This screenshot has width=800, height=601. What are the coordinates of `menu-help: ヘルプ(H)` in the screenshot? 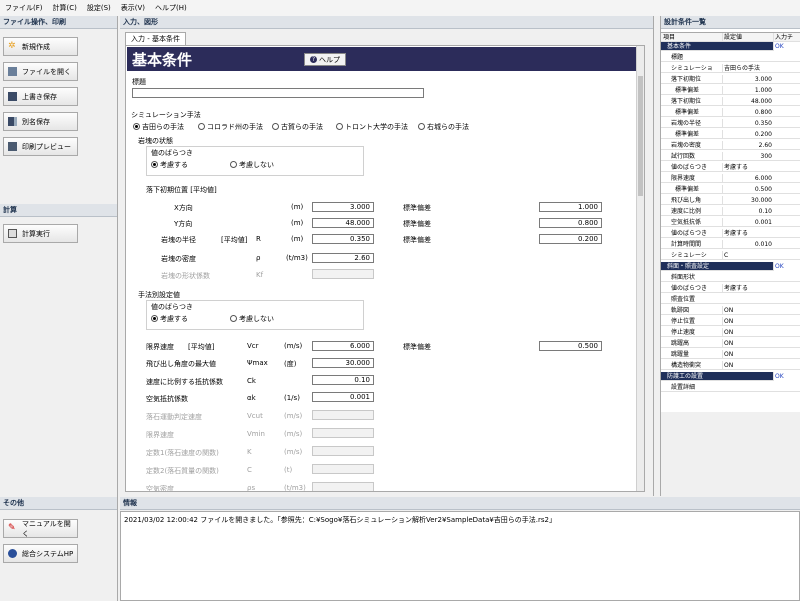 It's located at (171, 8).